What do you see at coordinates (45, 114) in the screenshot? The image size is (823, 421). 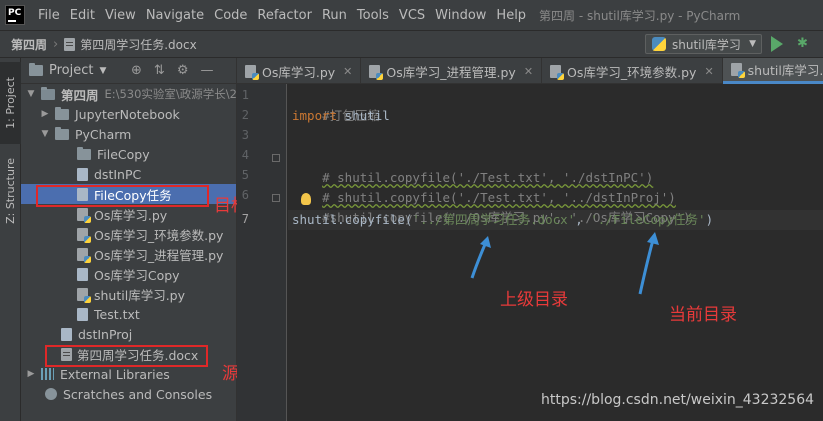 I see `caret-right-icon: ▶` at bounding box center [45, 114].